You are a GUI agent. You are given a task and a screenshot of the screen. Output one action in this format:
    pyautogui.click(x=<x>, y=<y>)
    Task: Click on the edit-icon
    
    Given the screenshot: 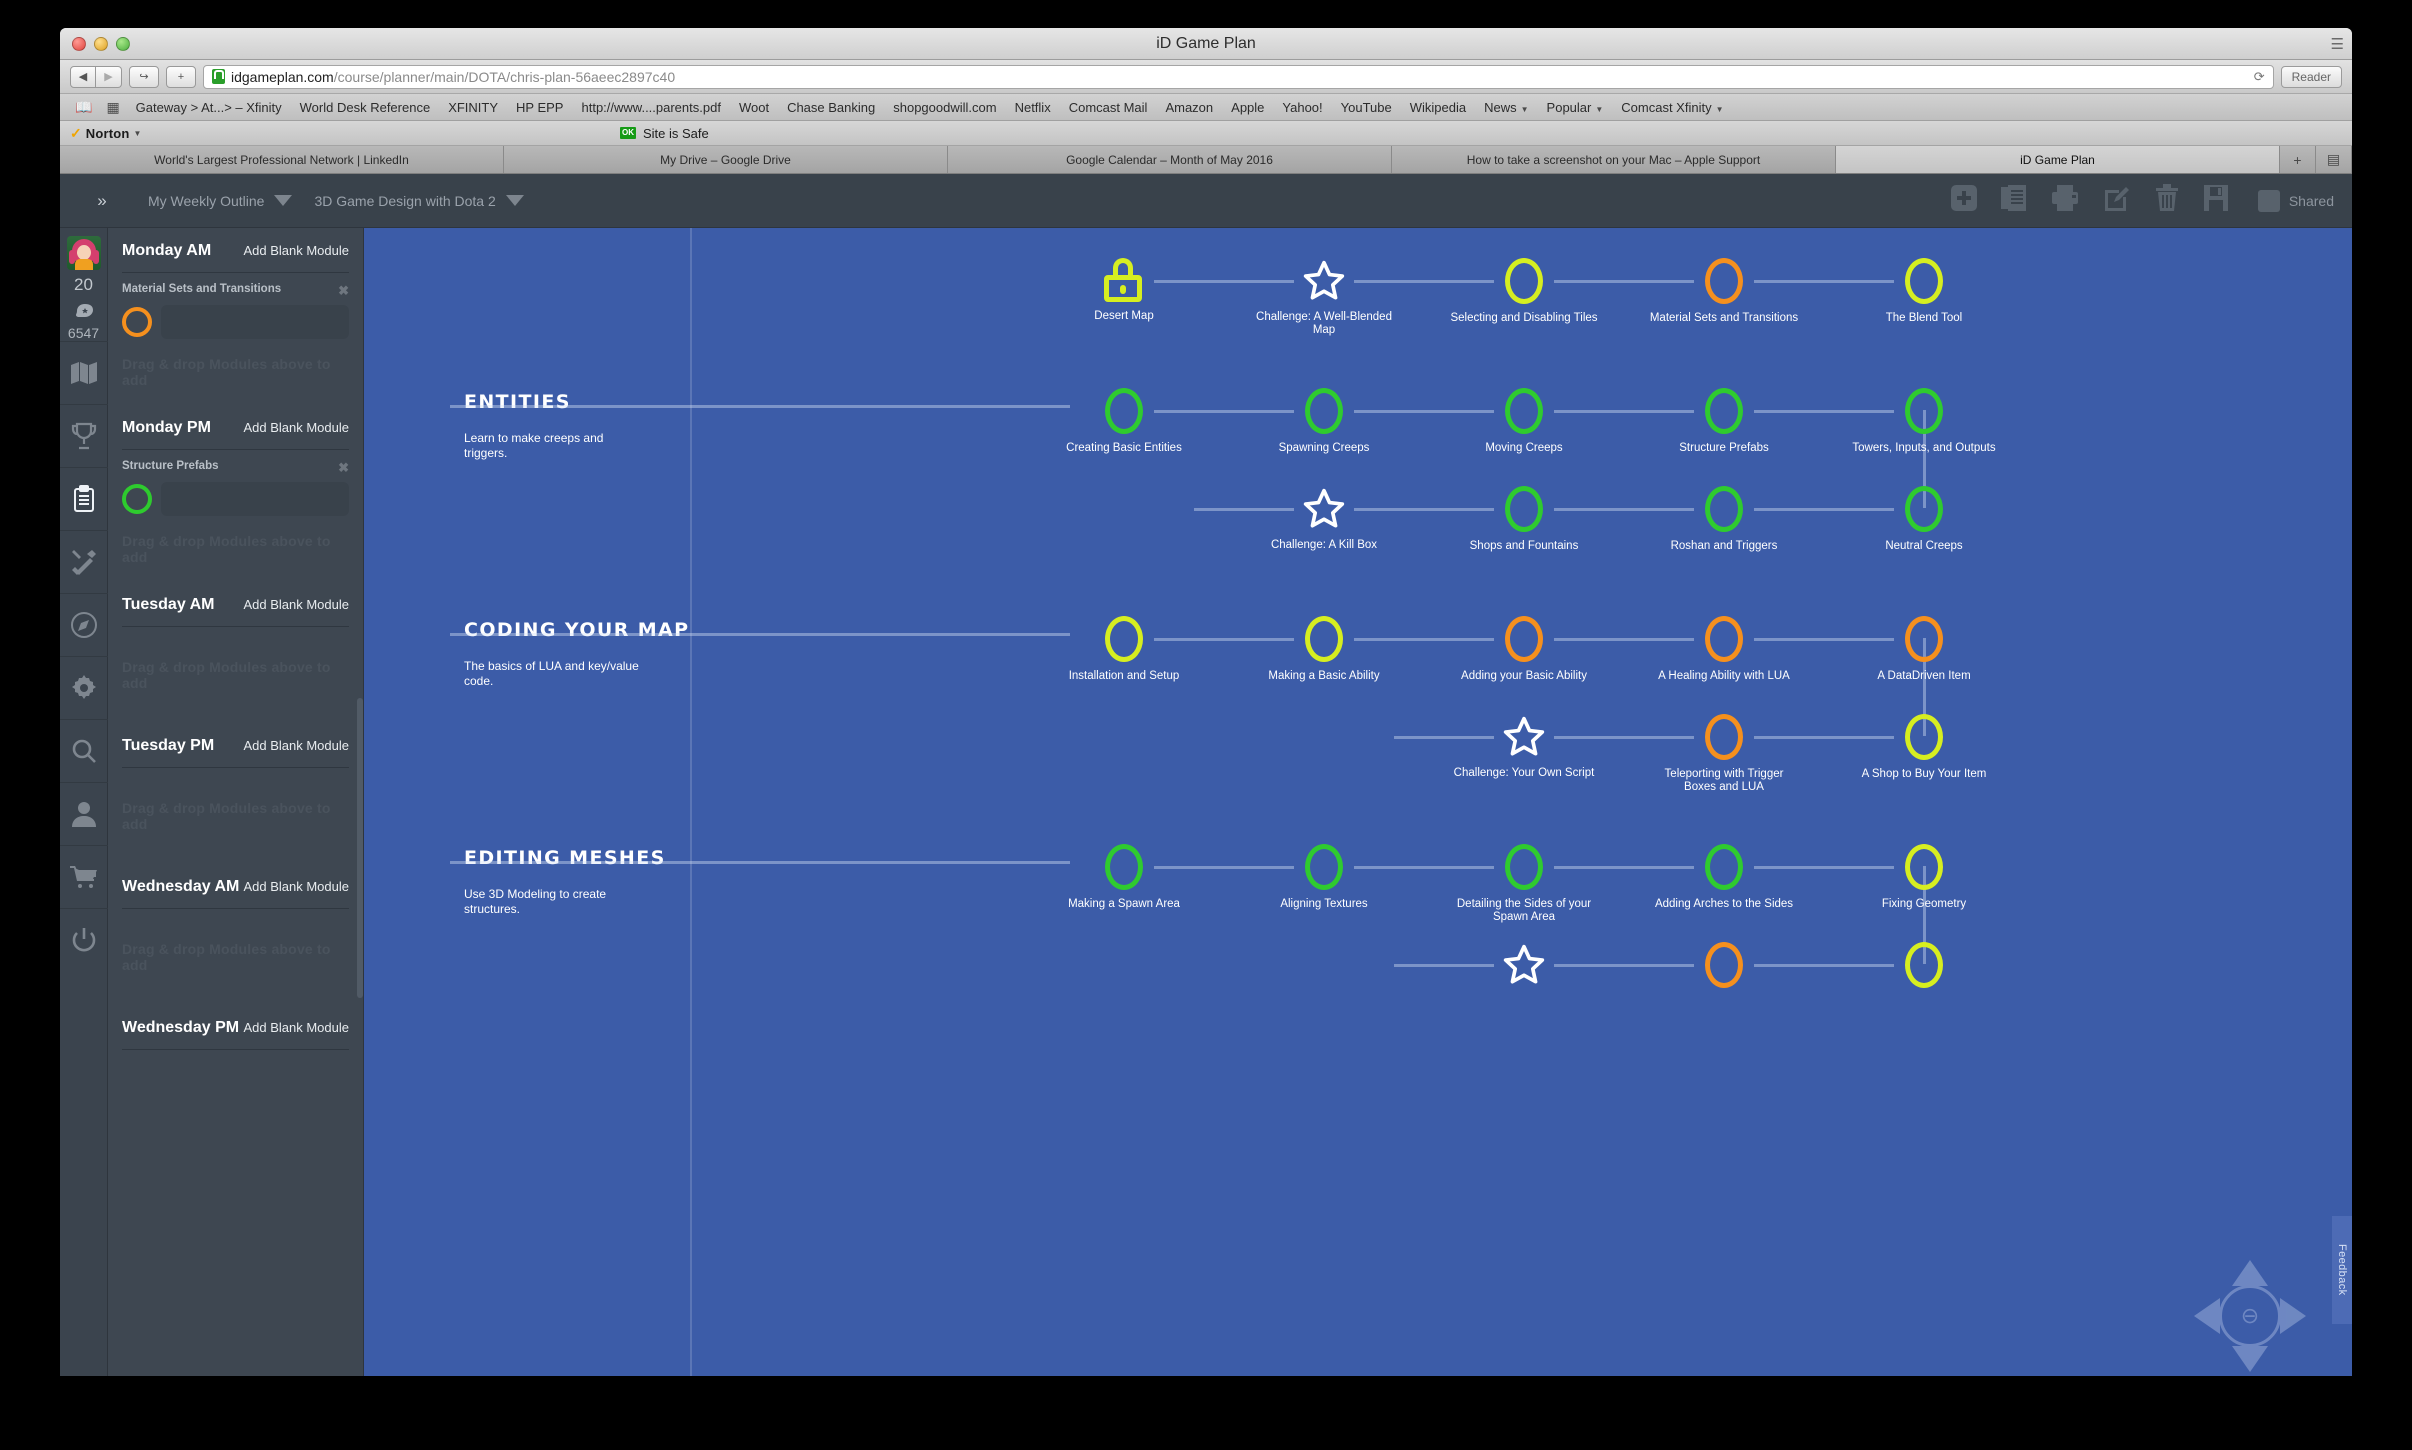 What is the action you would take?
    pyautogui.click(x=2117, y=200)
    